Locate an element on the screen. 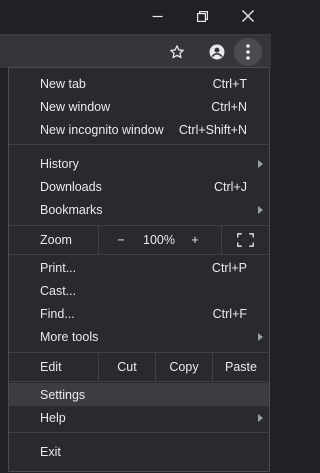 The image size is (320, 473). zoom-out-button: − is located at coordinates (121, 240).